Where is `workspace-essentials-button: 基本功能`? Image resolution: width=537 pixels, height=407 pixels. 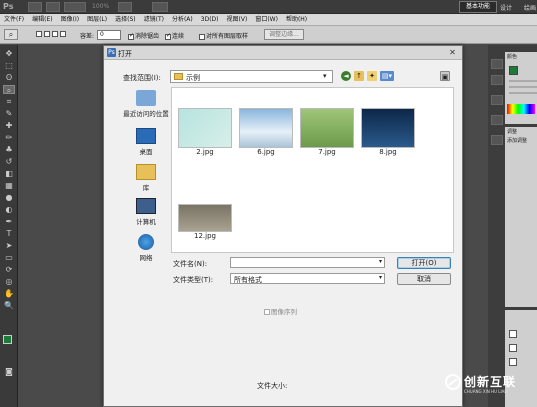 workspace-essentials-button: 基本功能 is located at coordinates (478, 7).